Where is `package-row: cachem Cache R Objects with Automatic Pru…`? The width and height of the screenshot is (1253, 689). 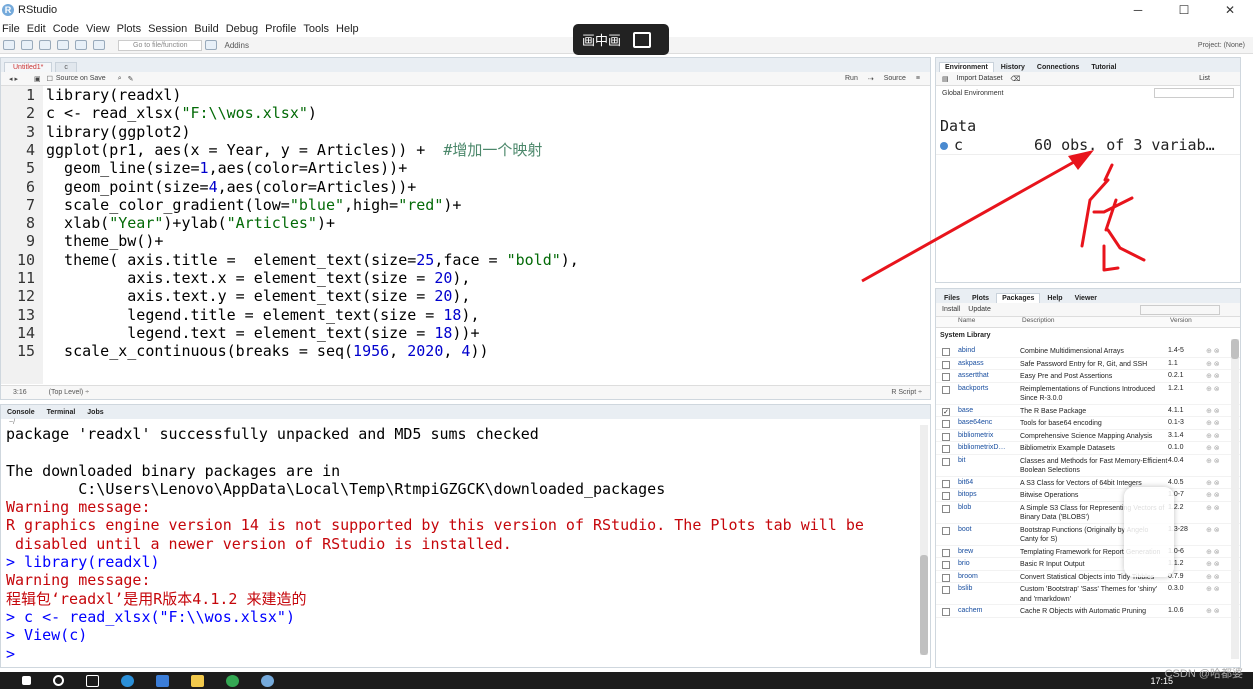 package-row: cachem Cache R Objects with Automatic Pru… is located at coordinates (1088, 611).